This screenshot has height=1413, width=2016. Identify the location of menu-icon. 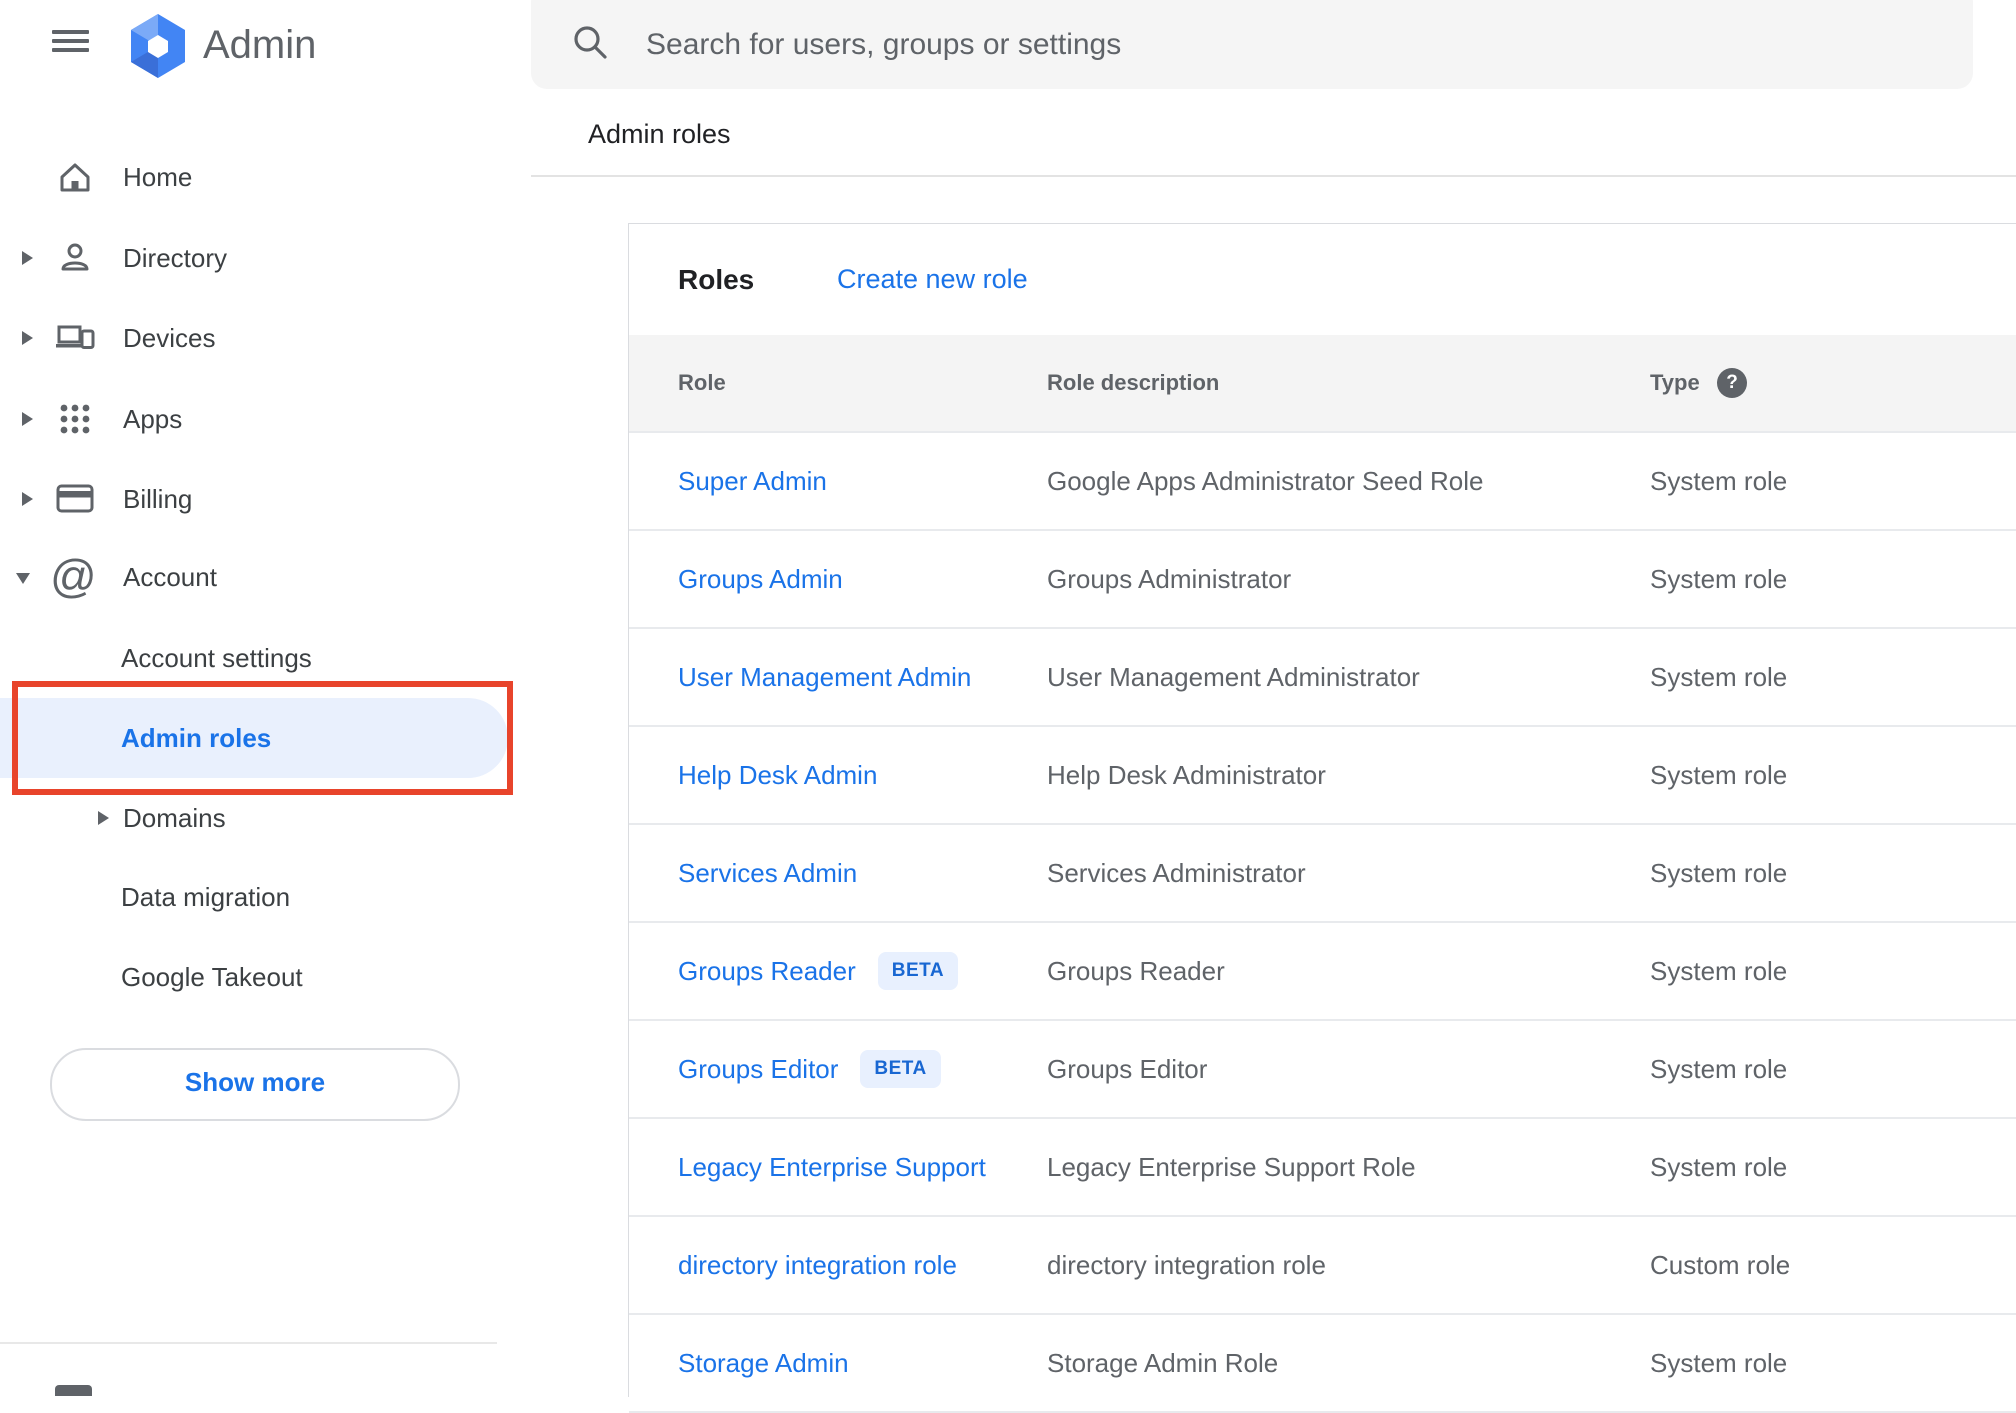
(70, 32).